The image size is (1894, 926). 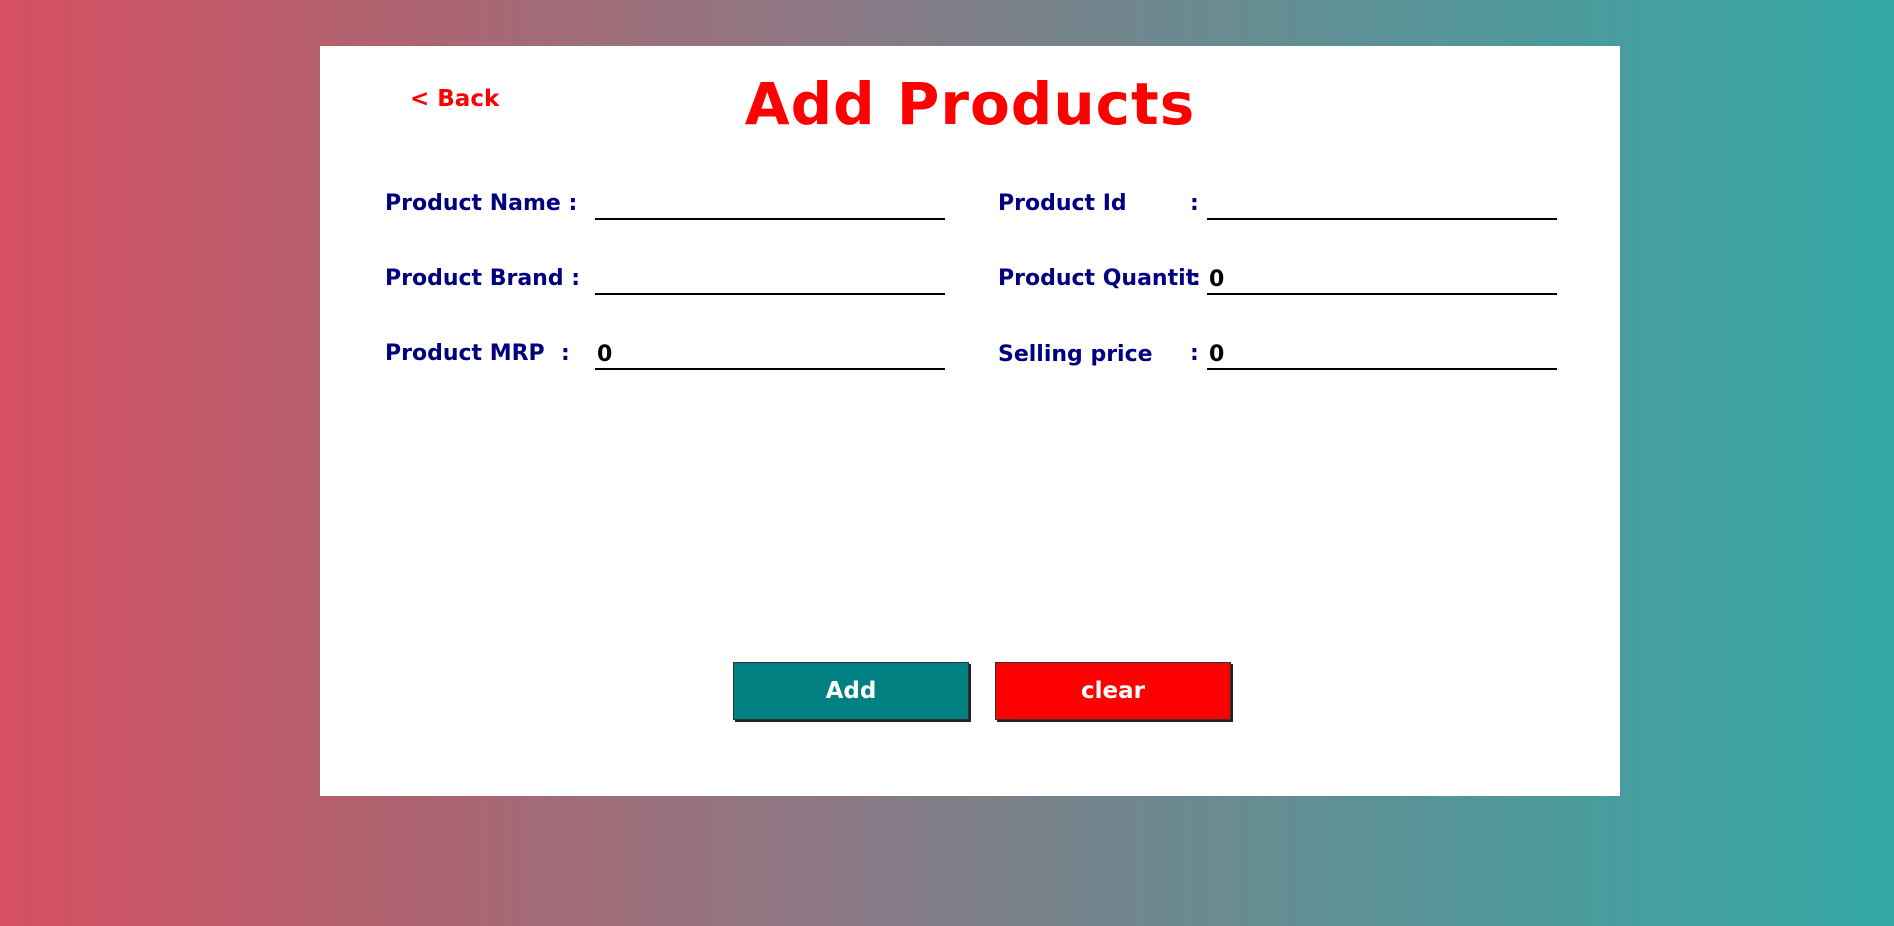 I want to click on add-button: Add, so click(x=851, y=691).